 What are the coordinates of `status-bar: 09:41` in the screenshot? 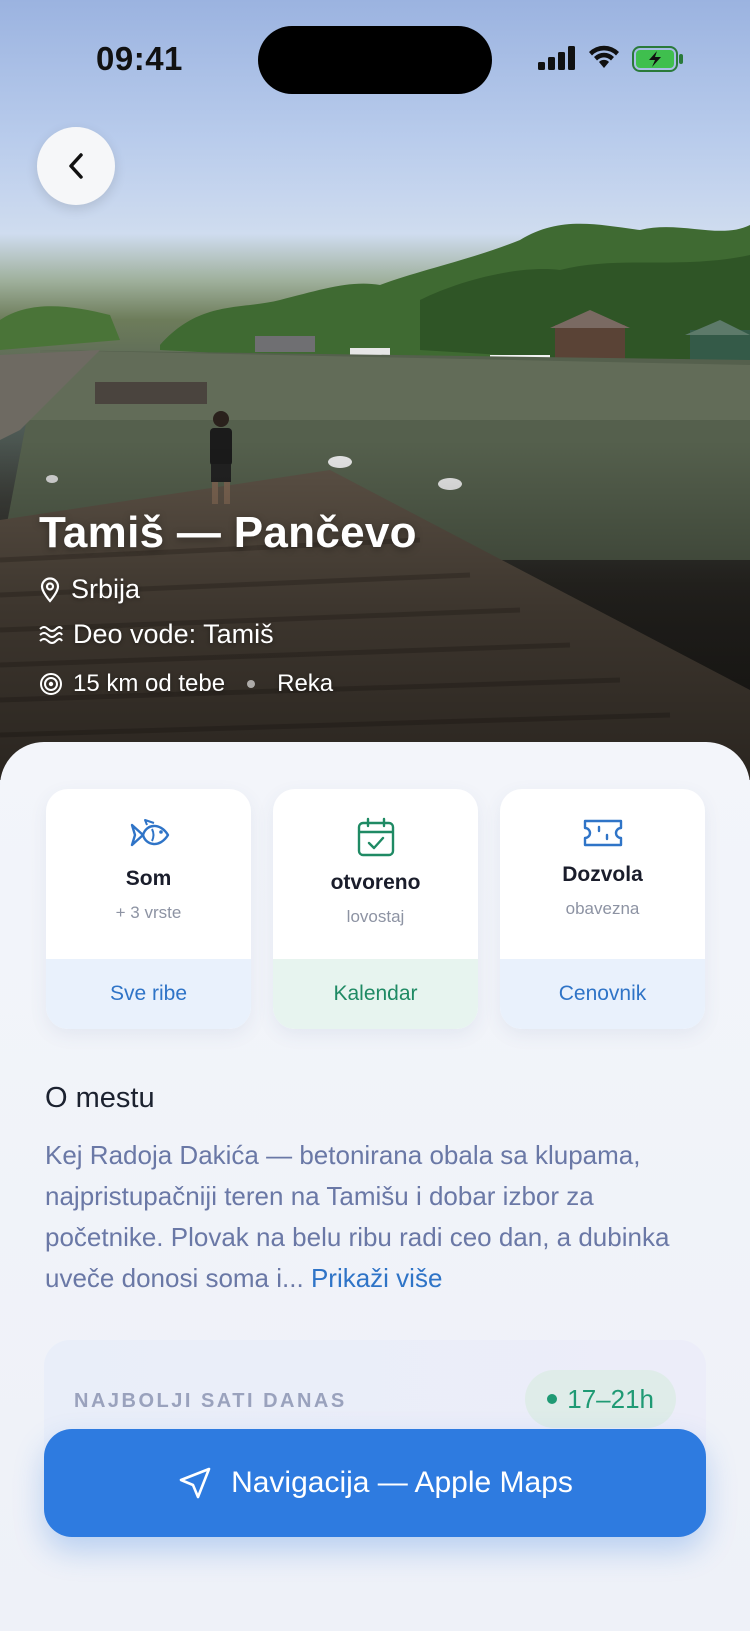 It's located at (375, 60).